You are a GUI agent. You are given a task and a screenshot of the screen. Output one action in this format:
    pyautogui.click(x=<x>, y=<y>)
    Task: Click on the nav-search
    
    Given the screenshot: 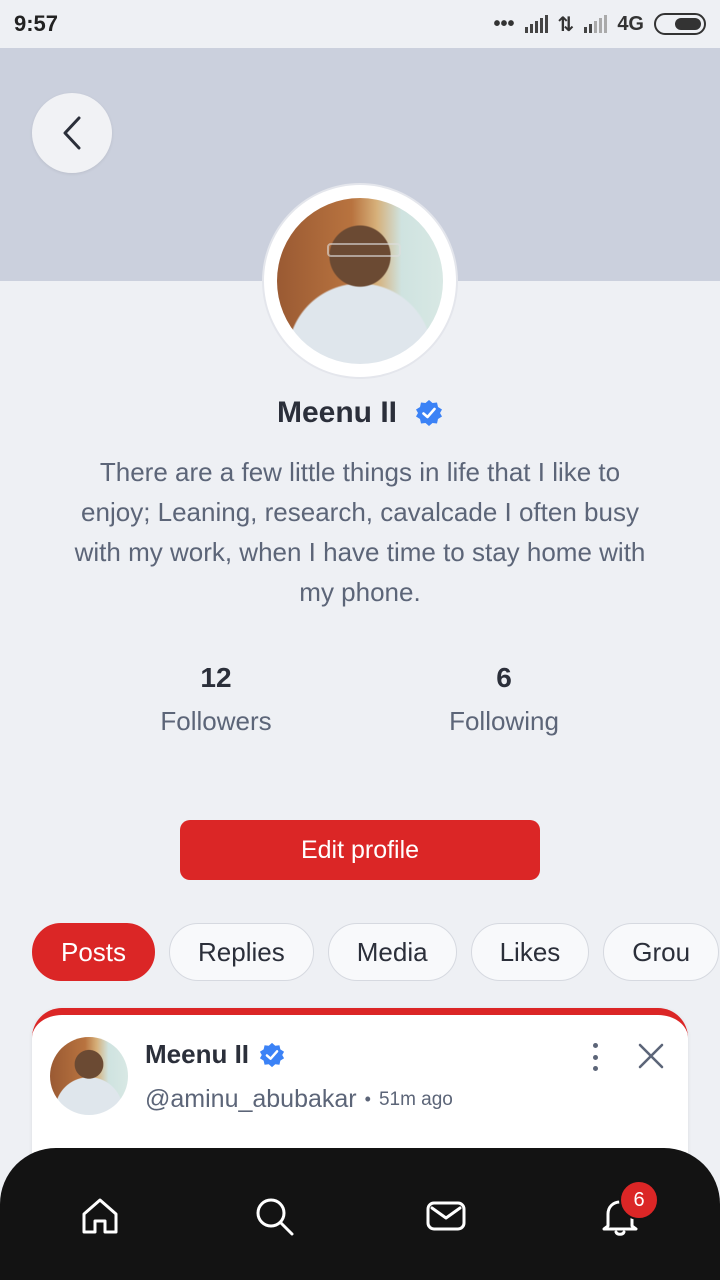 What is the action you would take?
    pyautogui.click(x=274, y=1216)
    